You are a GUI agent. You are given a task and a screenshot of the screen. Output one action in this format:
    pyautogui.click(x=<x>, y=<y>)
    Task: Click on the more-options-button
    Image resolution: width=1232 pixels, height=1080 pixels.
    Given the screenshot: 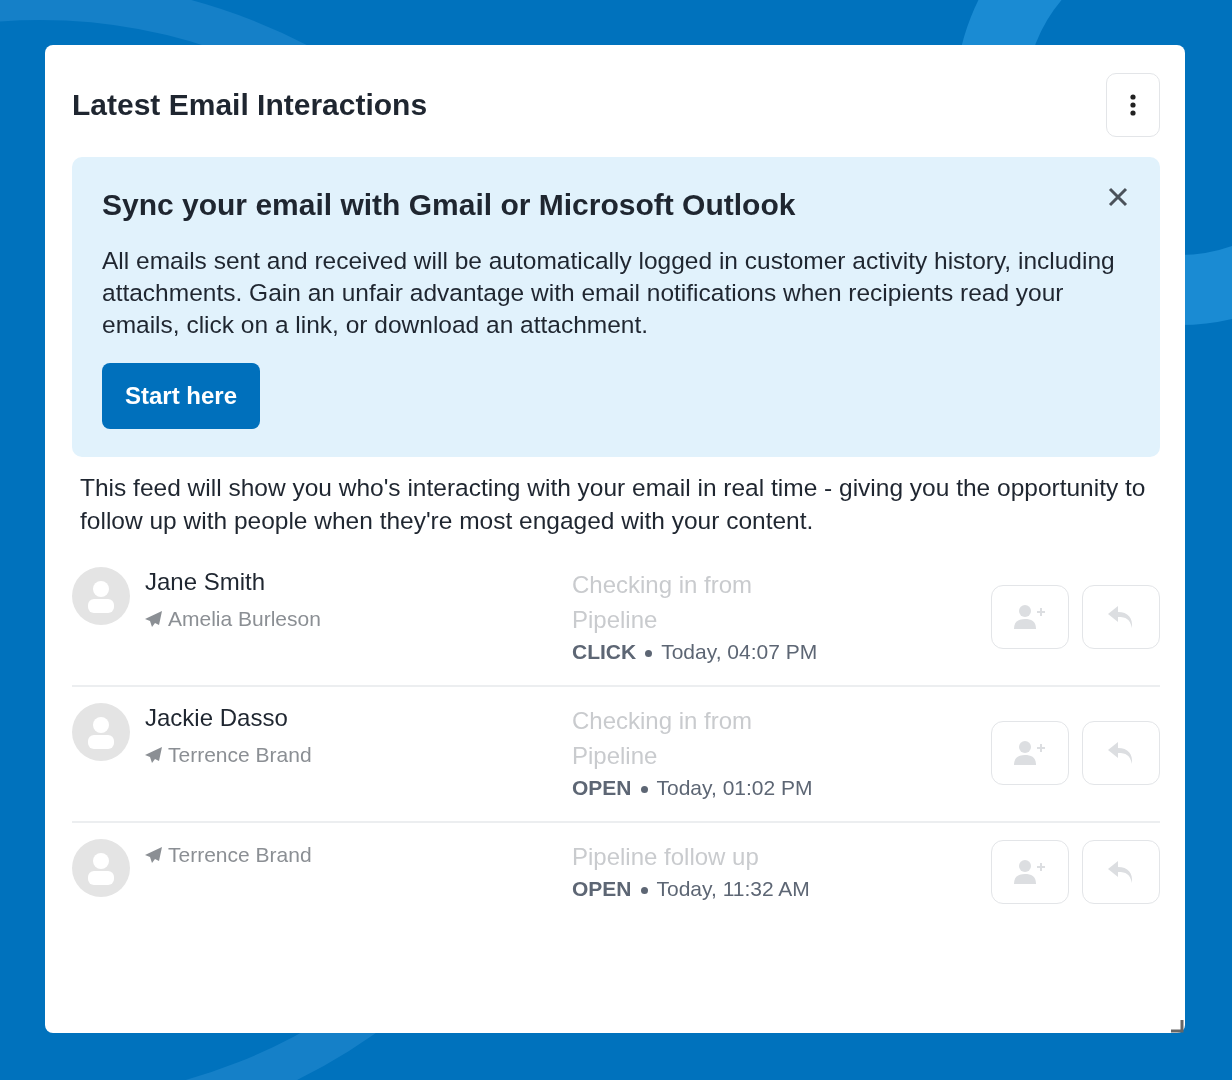 What is the action you would take?
    pyautogui.click(x=1133, y=105)
    